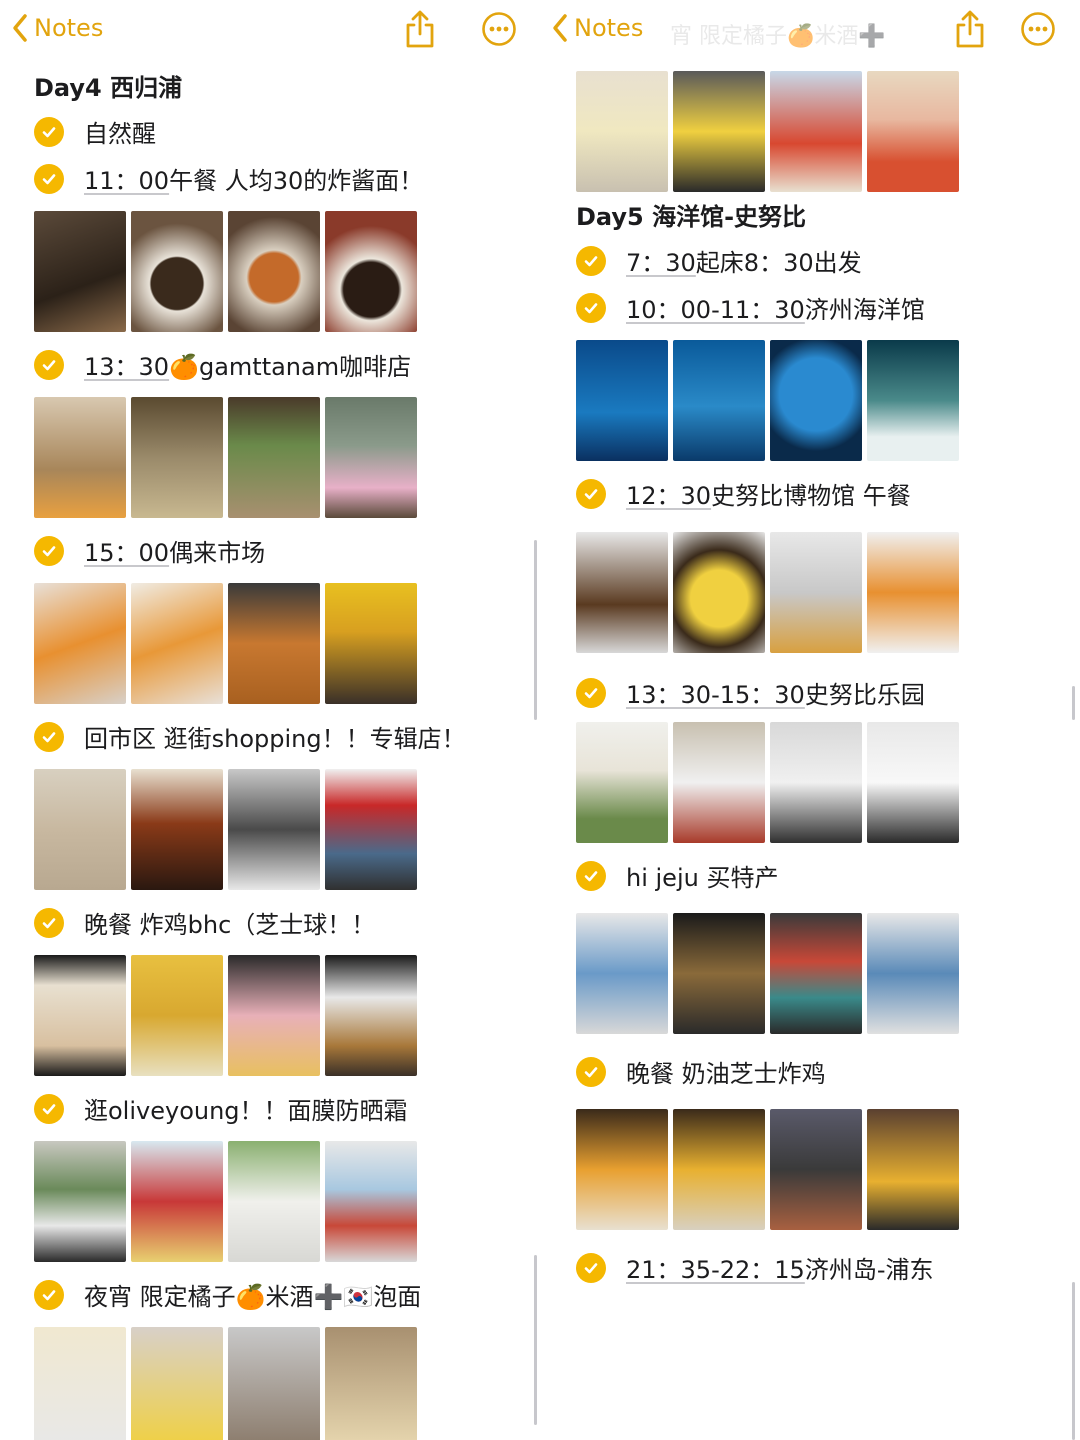 This screenshot has height=1440, width=1080. Describe the element at coordinates (668, 493) in the screenshot. I see `item-time: 12：30` at that location.